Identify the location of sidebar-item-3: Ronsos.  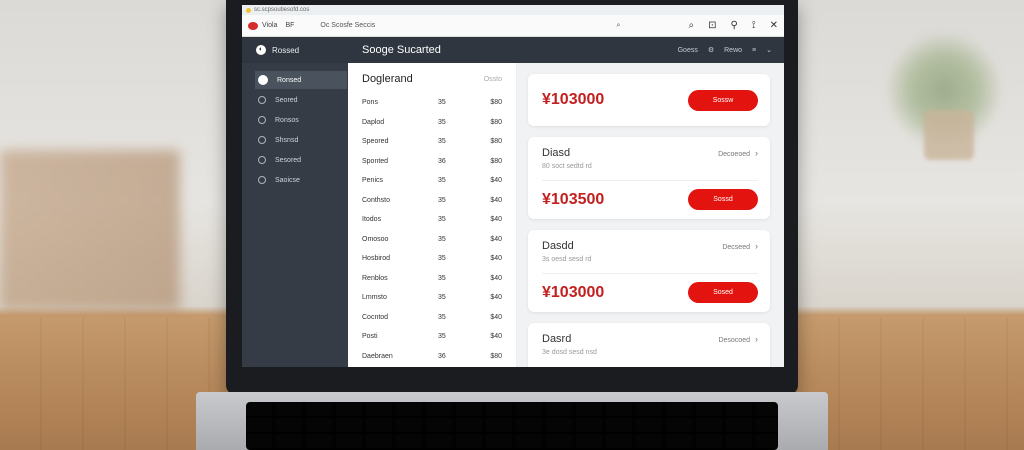
(301, 120).